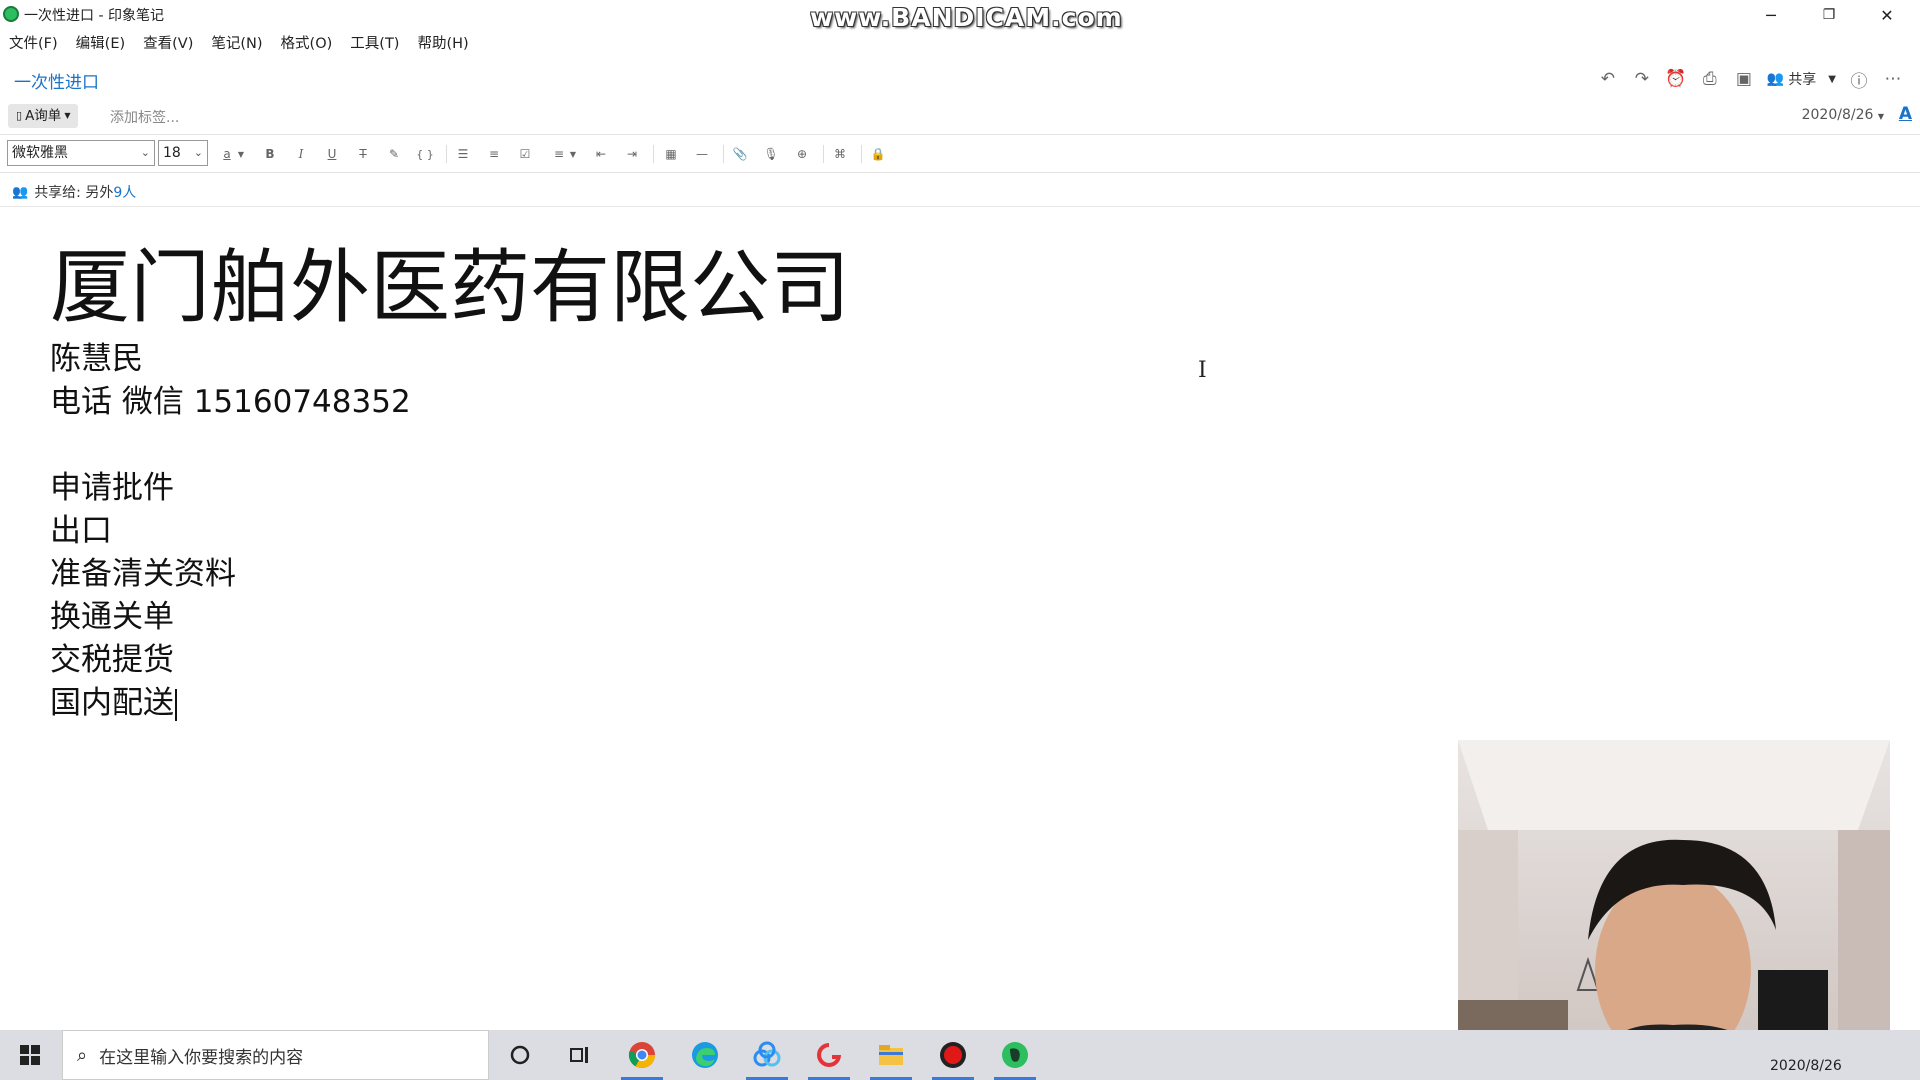 The width and height of the screenshot is (1920, 1080). Describe the element at coordinates (702, 154) in the screenshot. I see `horizontal-rule-icon: —` at that location.